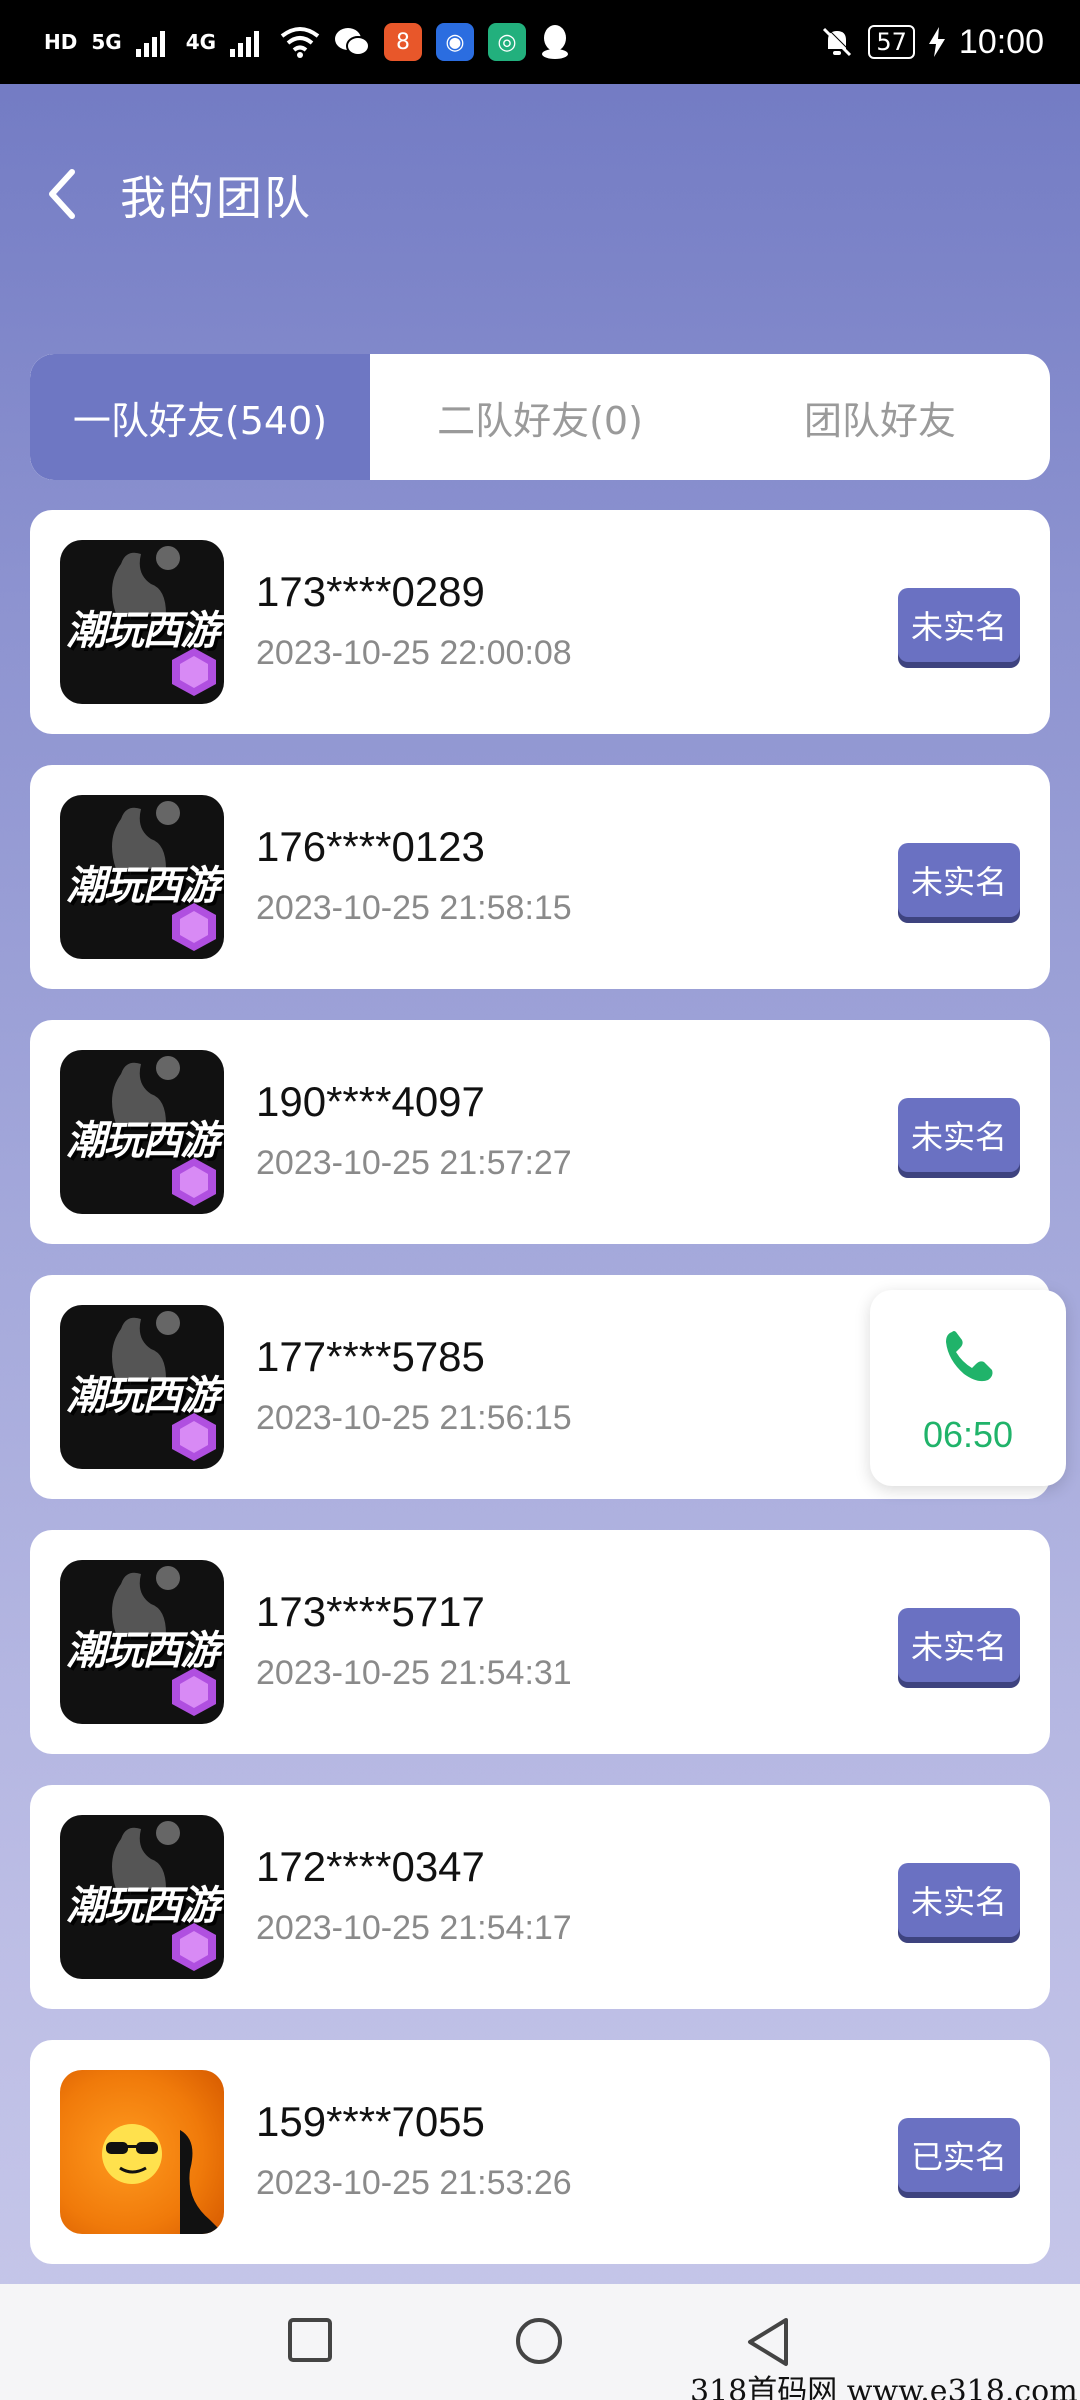 The image size is (1080, 2400). I want to click on avatar, so click(142, 2152).